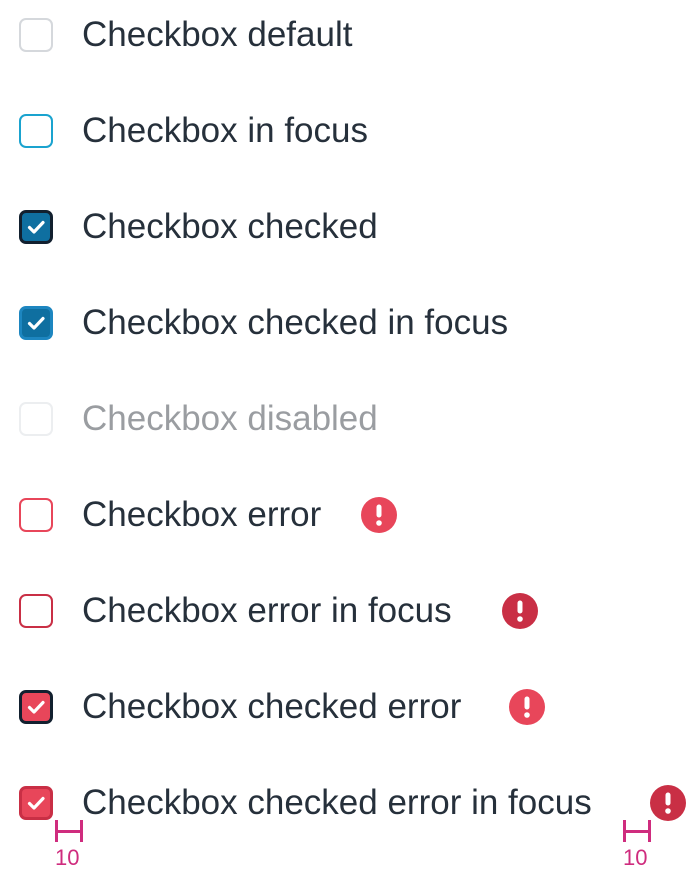 This screenshot has height=871, width=690. What do you see at coordinates (36, 419) in the screenshot?
I see `checkbox-disabled` at bounding box center [36, 419].